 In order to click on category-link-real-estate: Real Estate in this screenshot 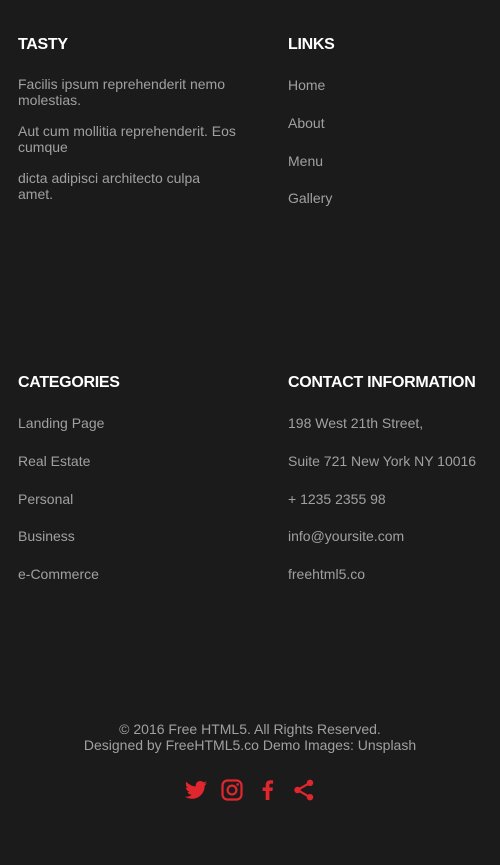, I will do `click(128, 471)`.